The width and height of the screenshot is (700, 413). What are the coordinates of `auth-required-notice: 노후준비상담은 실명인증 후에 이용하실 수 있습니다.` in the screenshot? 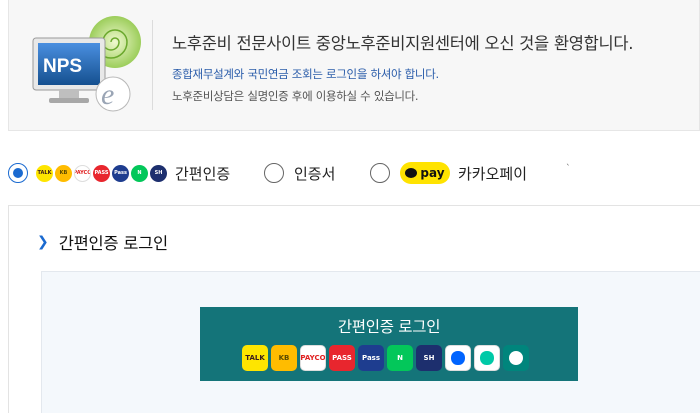 It's located at (295, 96).